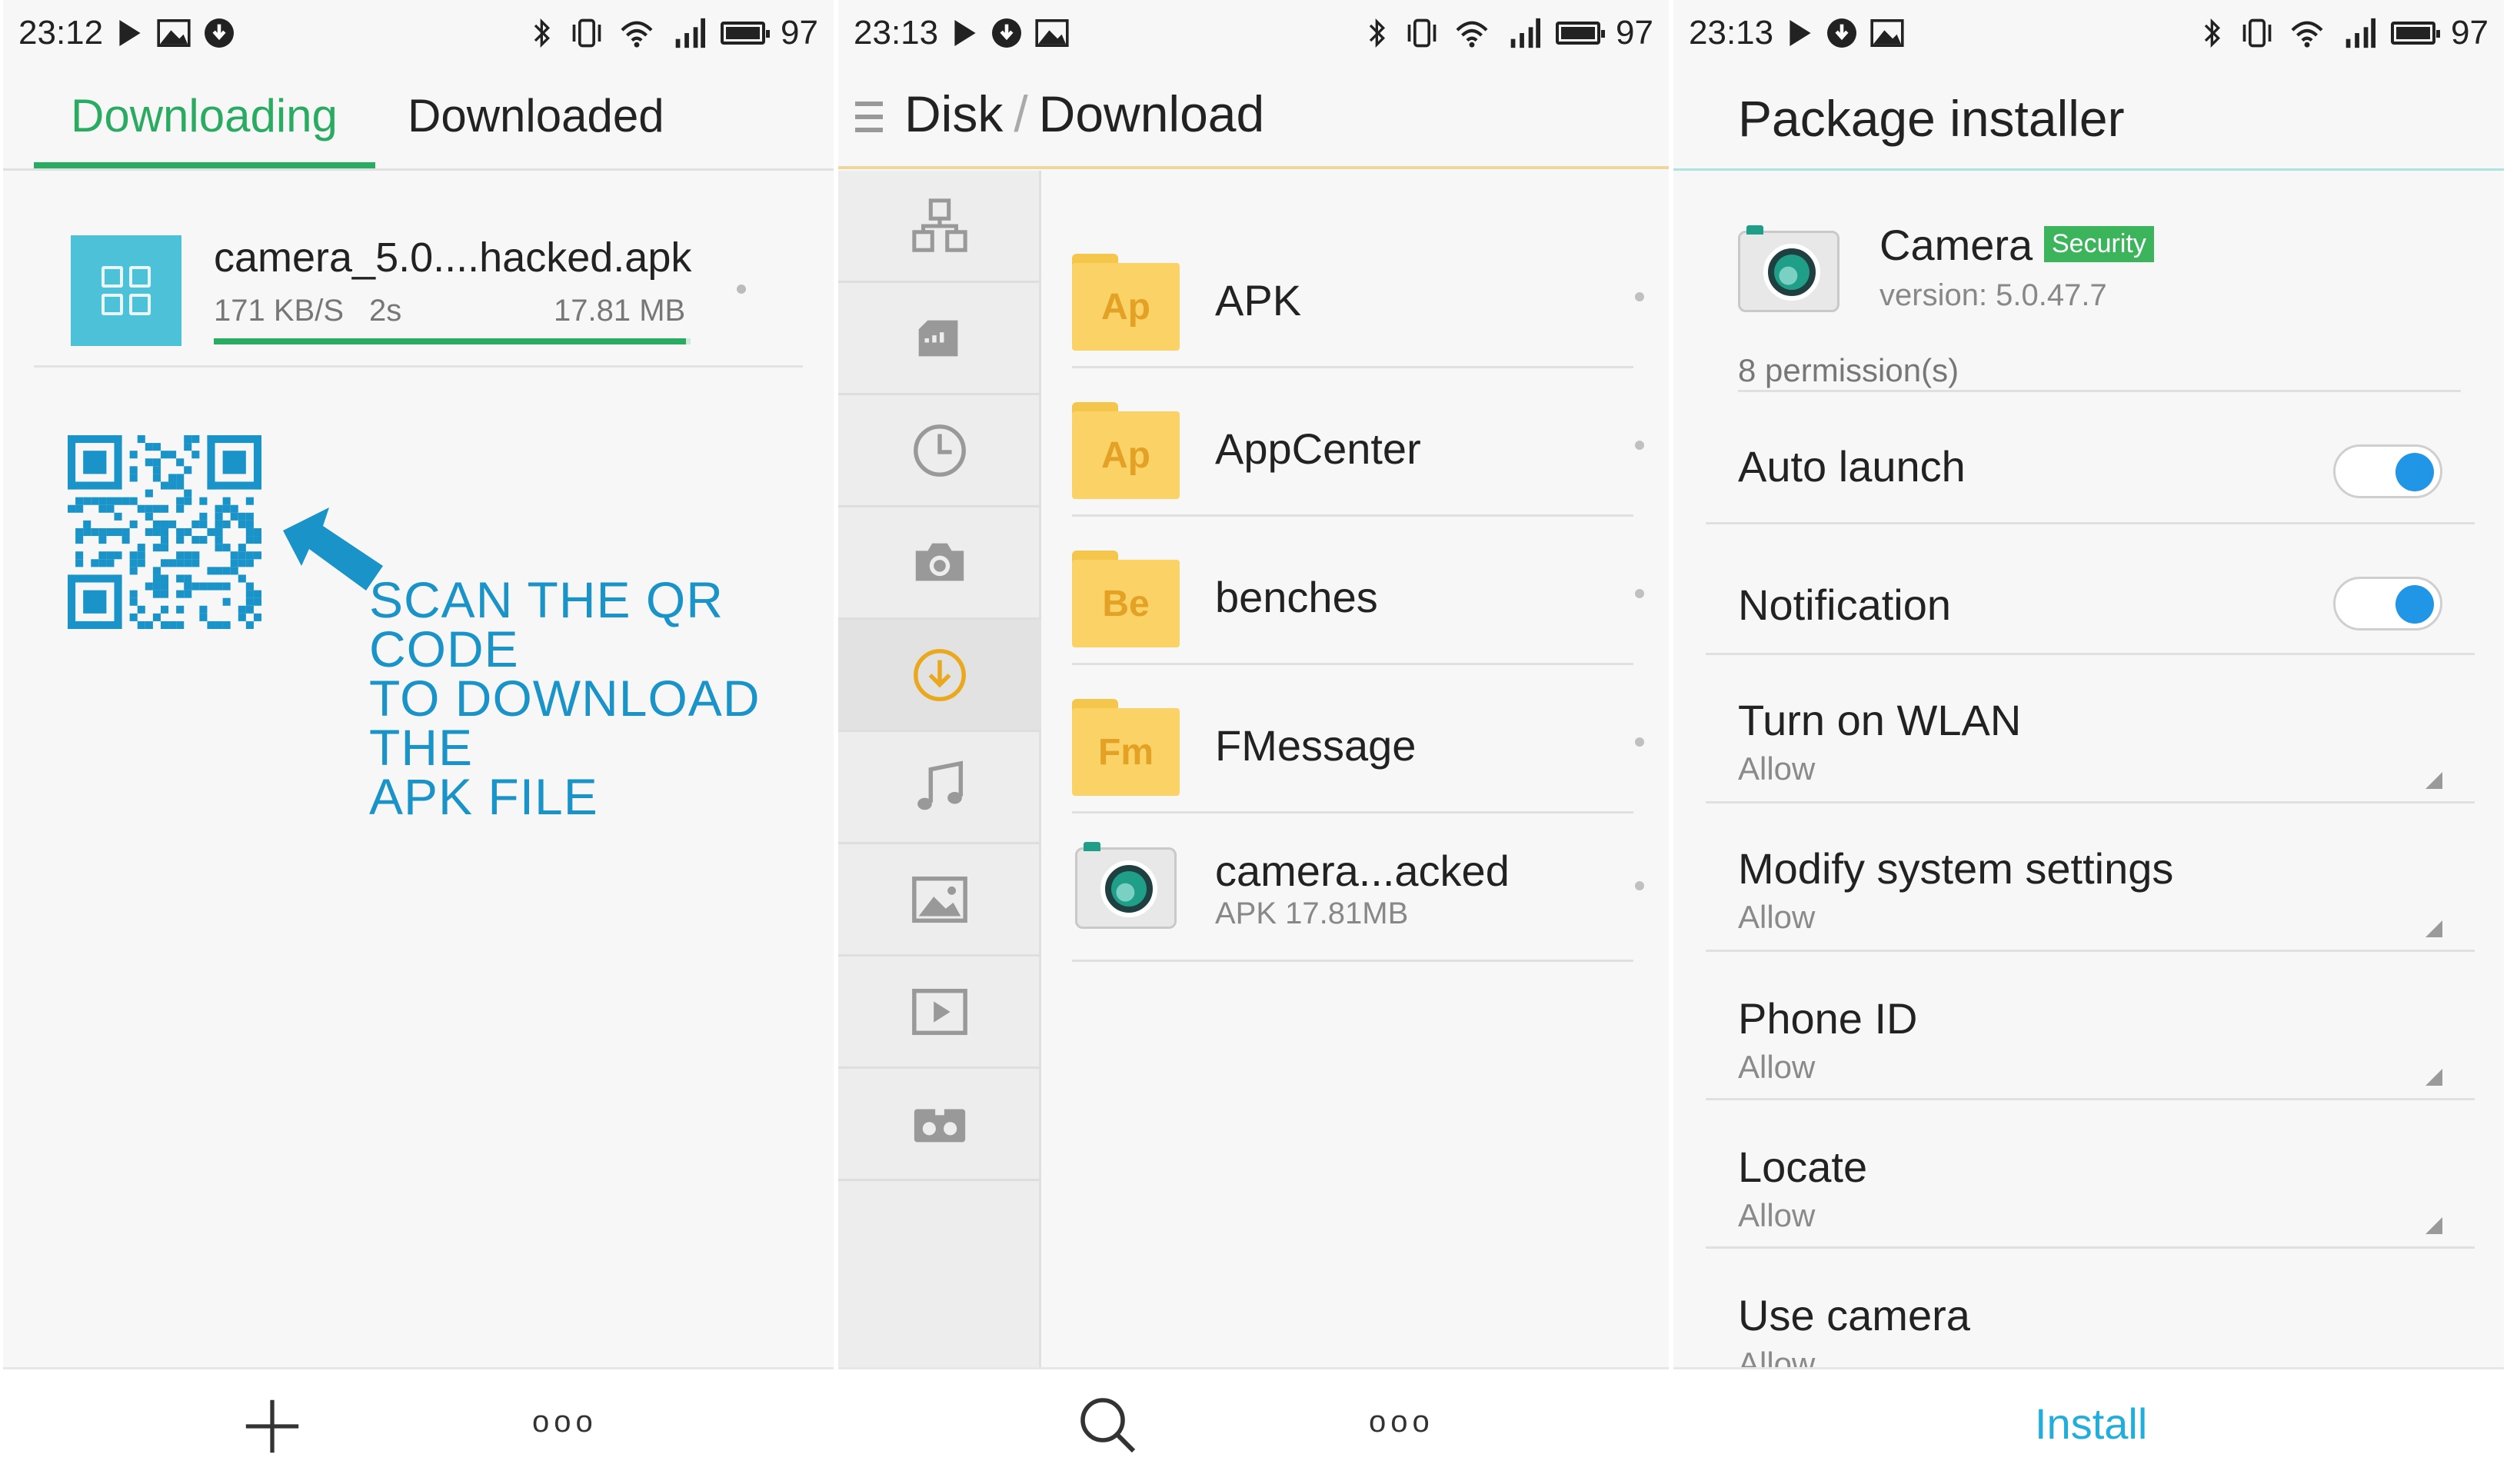  I want to click on nav-music, so click(939, 788).